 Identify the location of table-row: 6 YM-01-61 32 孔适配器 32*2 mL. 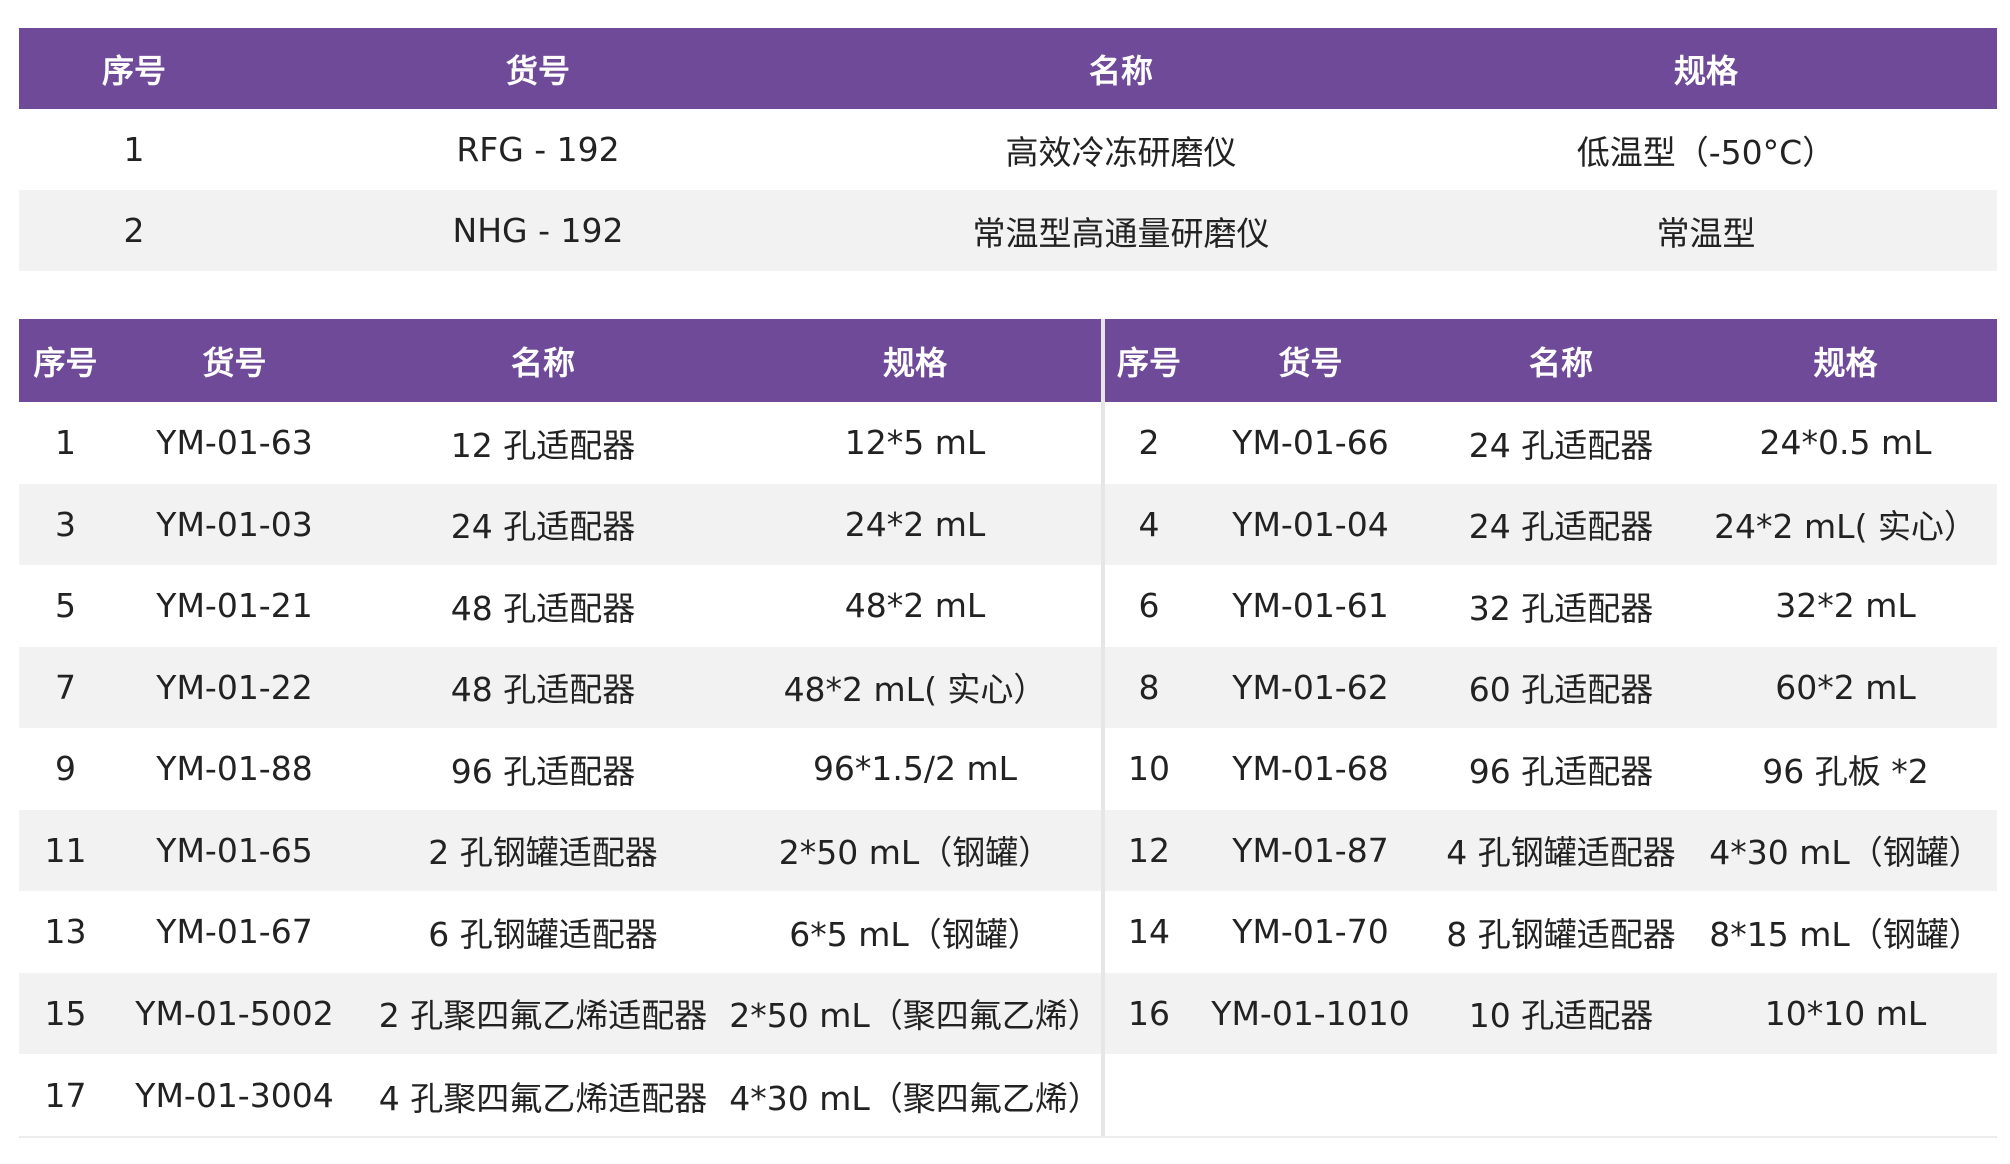
(1551, 606).